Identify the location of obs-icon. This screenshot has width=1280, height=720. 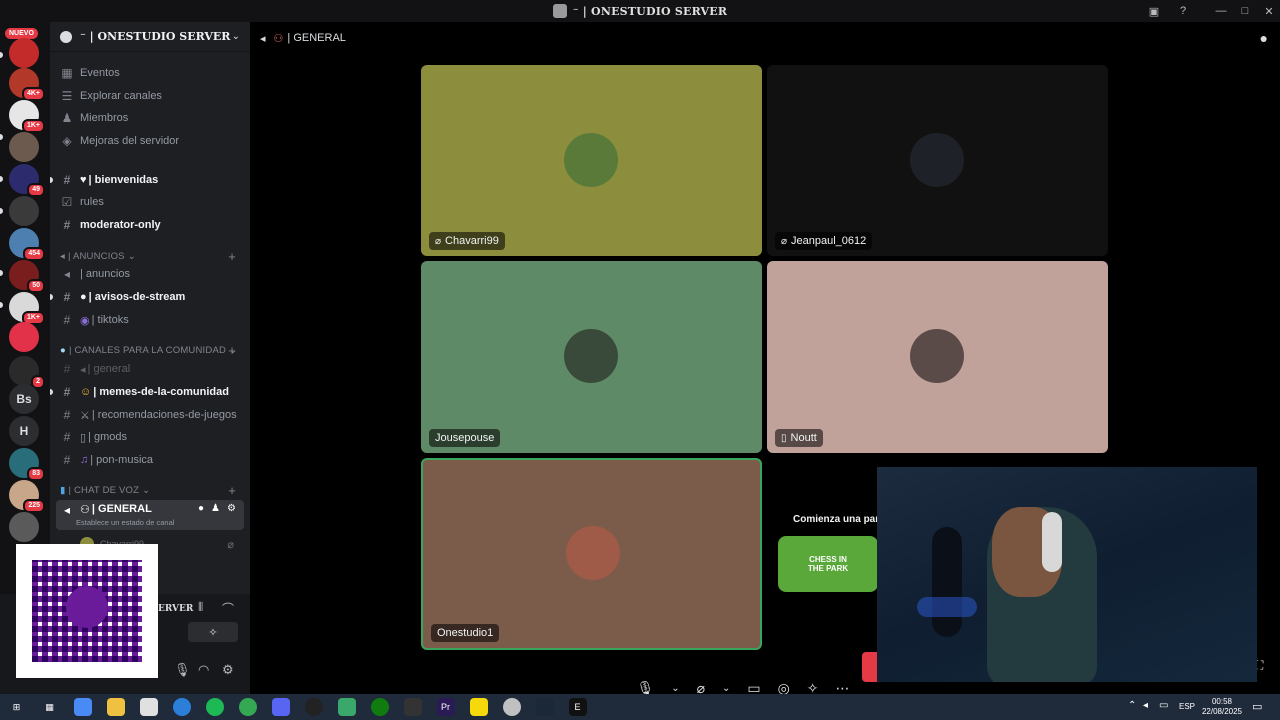
(313, 707).